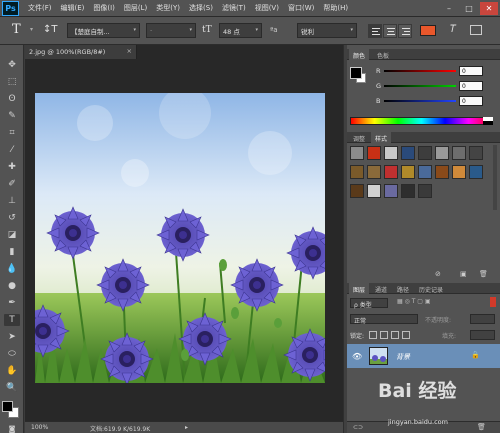 This screenshot has height=433, width=500. I want to click on menu-window: 窗口(W), so click(301, 8).